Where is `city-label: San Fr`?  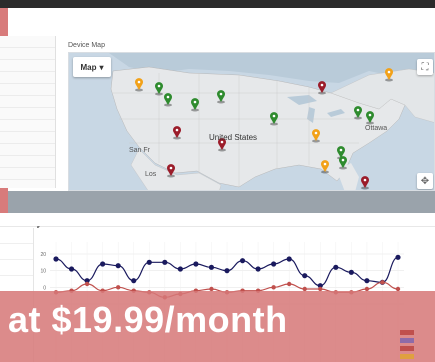 city-label: San Fr is located at coordinates (140, 150).